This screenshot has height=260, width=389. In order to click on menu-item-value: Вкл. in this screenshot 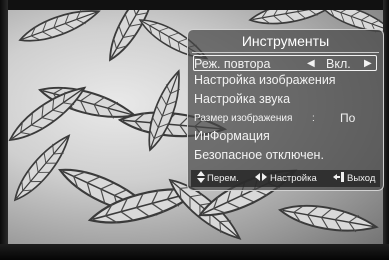, I will do `click(338, 64)`.